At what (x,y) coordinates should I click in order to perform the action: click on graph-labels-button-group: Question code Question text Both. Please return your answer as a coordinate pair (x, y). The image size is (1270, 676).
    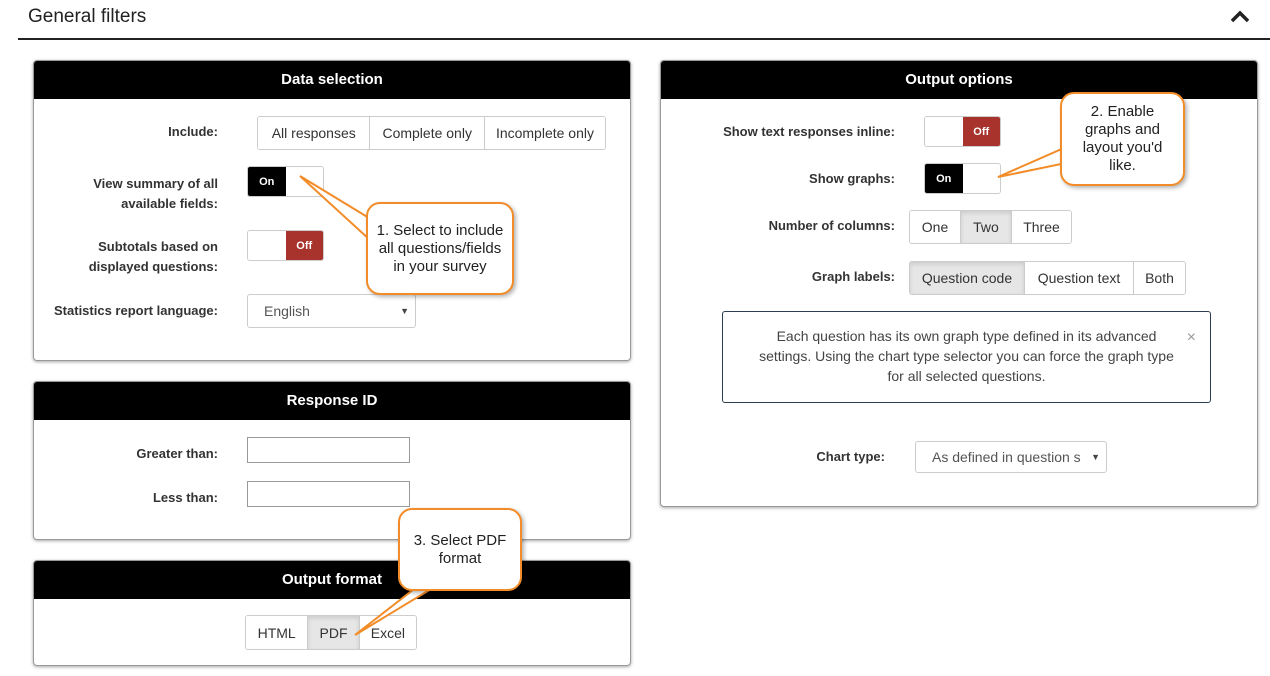
    Looking at the image, I should click on (1047, 278).